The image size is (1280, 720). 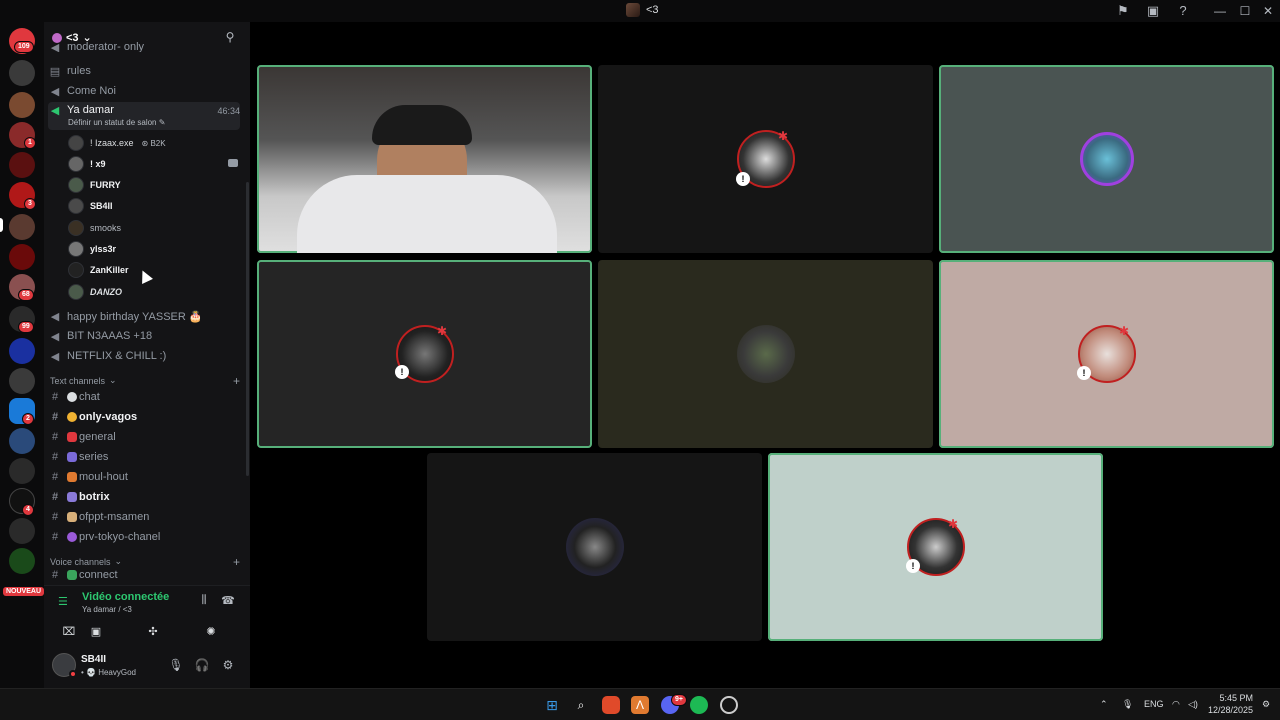 What do you see at coordinates (153, 143) in the screenshot?
I see `voice-user: ! Izaax.exe ⊛ B2K` at bounding box center [153, 143].